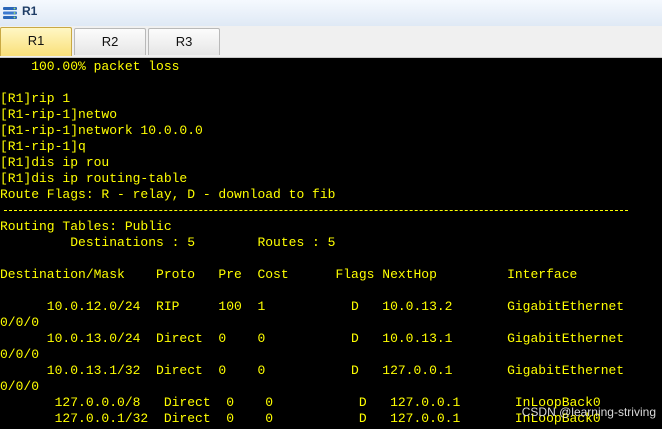 The image size is (662, 429). Describe the element at coordinates (36, 41) in the screenshot. I see `tab-r1: R1` at that location.